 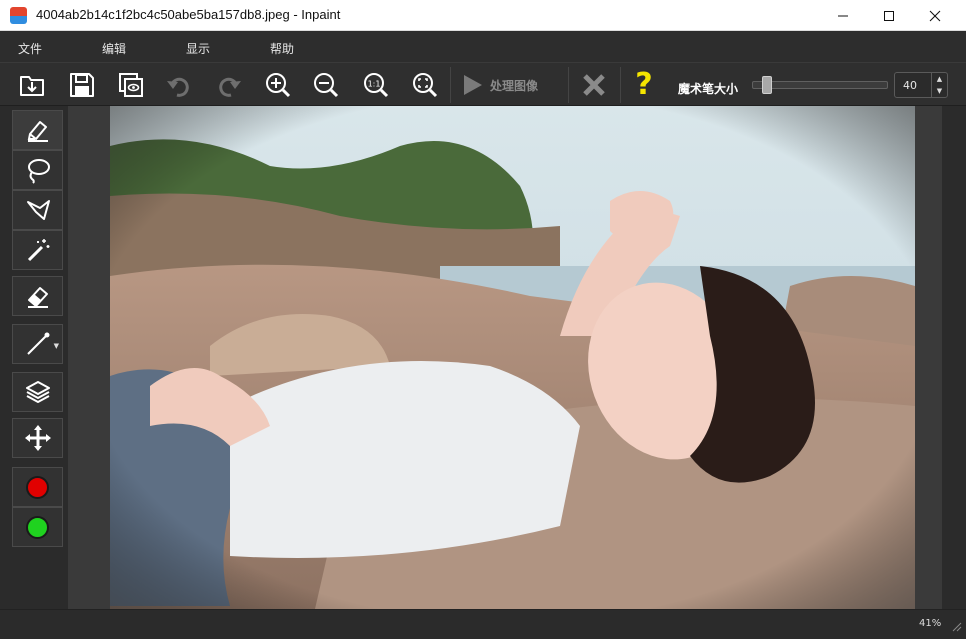 I want to click on red-color-swatch, so click(x=37, y=487).